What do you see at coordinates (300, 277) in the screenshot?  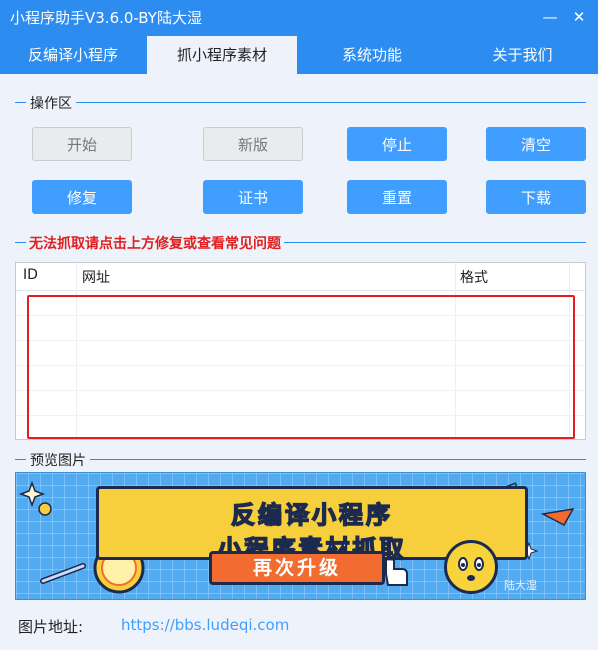 I see `table-header: ID 网址 格式` at bounding box center [300, 277].